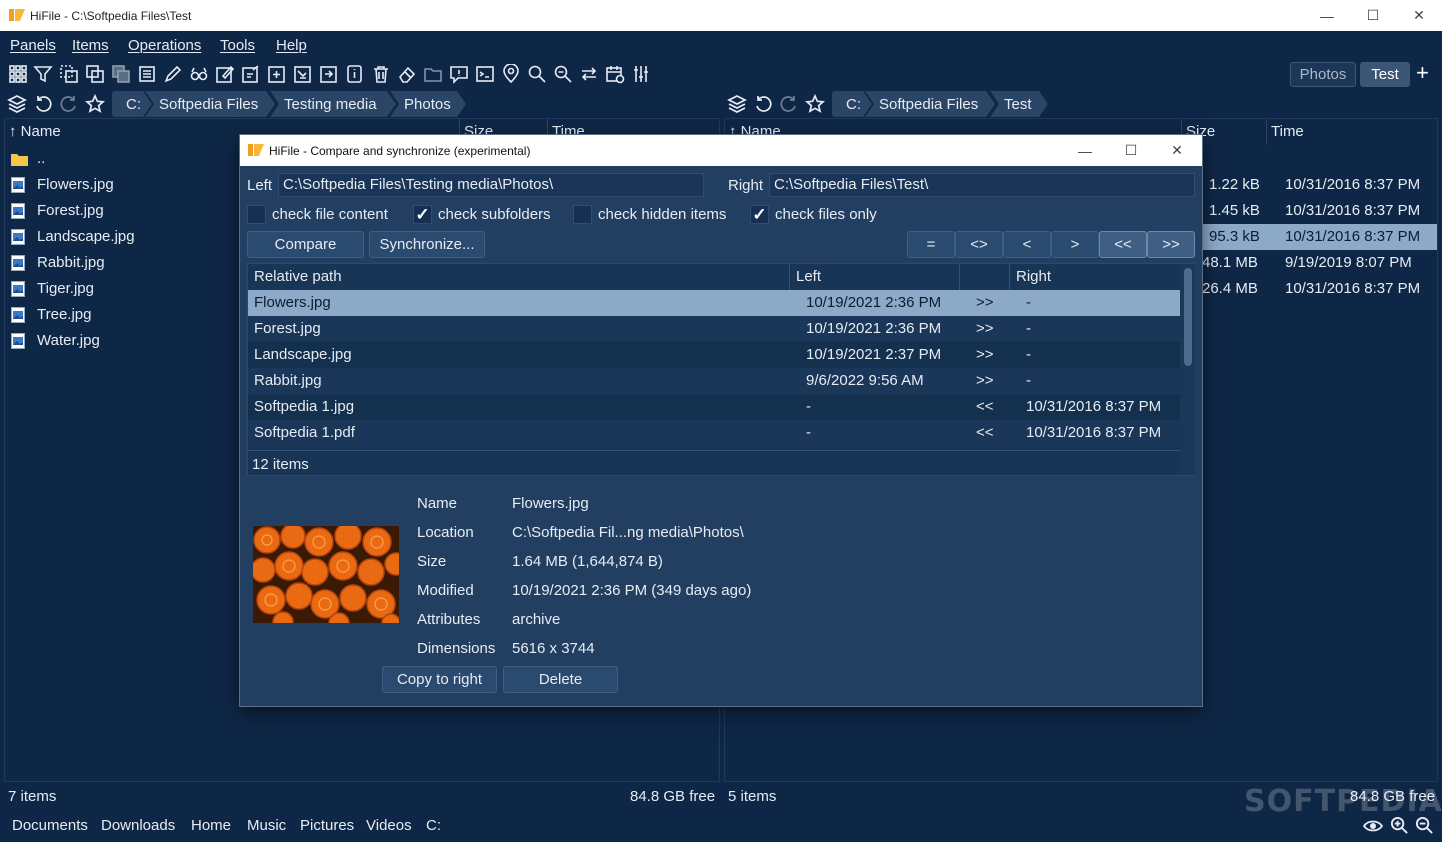 Image resolution: width=1442 pixels, height=842 pixels. Describe the element at coordinates (1171, 244) in the screenshot. I see `filter-left-only-button: >>` at that location.